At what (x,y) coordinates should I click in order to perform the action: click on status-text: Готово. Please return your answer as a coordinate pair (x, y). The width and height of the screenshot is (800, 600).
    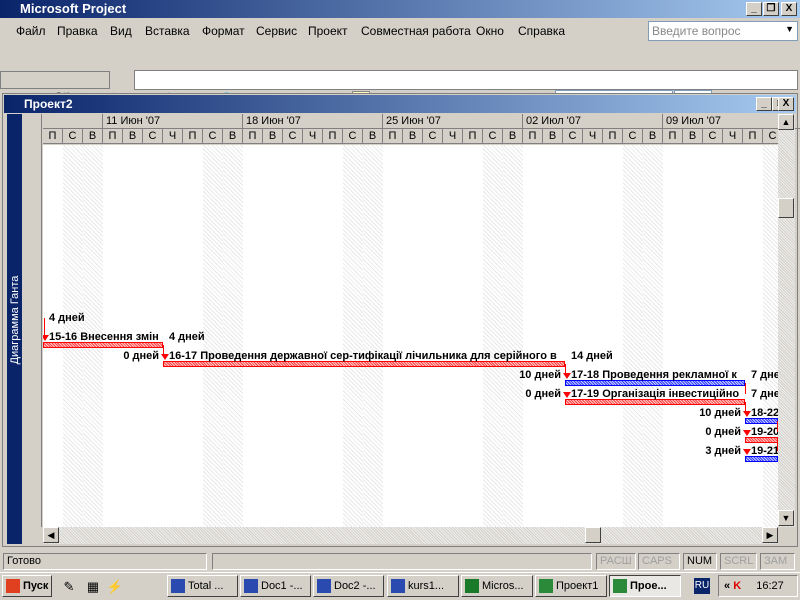
    Looking at the image, I should click on (105, 561).